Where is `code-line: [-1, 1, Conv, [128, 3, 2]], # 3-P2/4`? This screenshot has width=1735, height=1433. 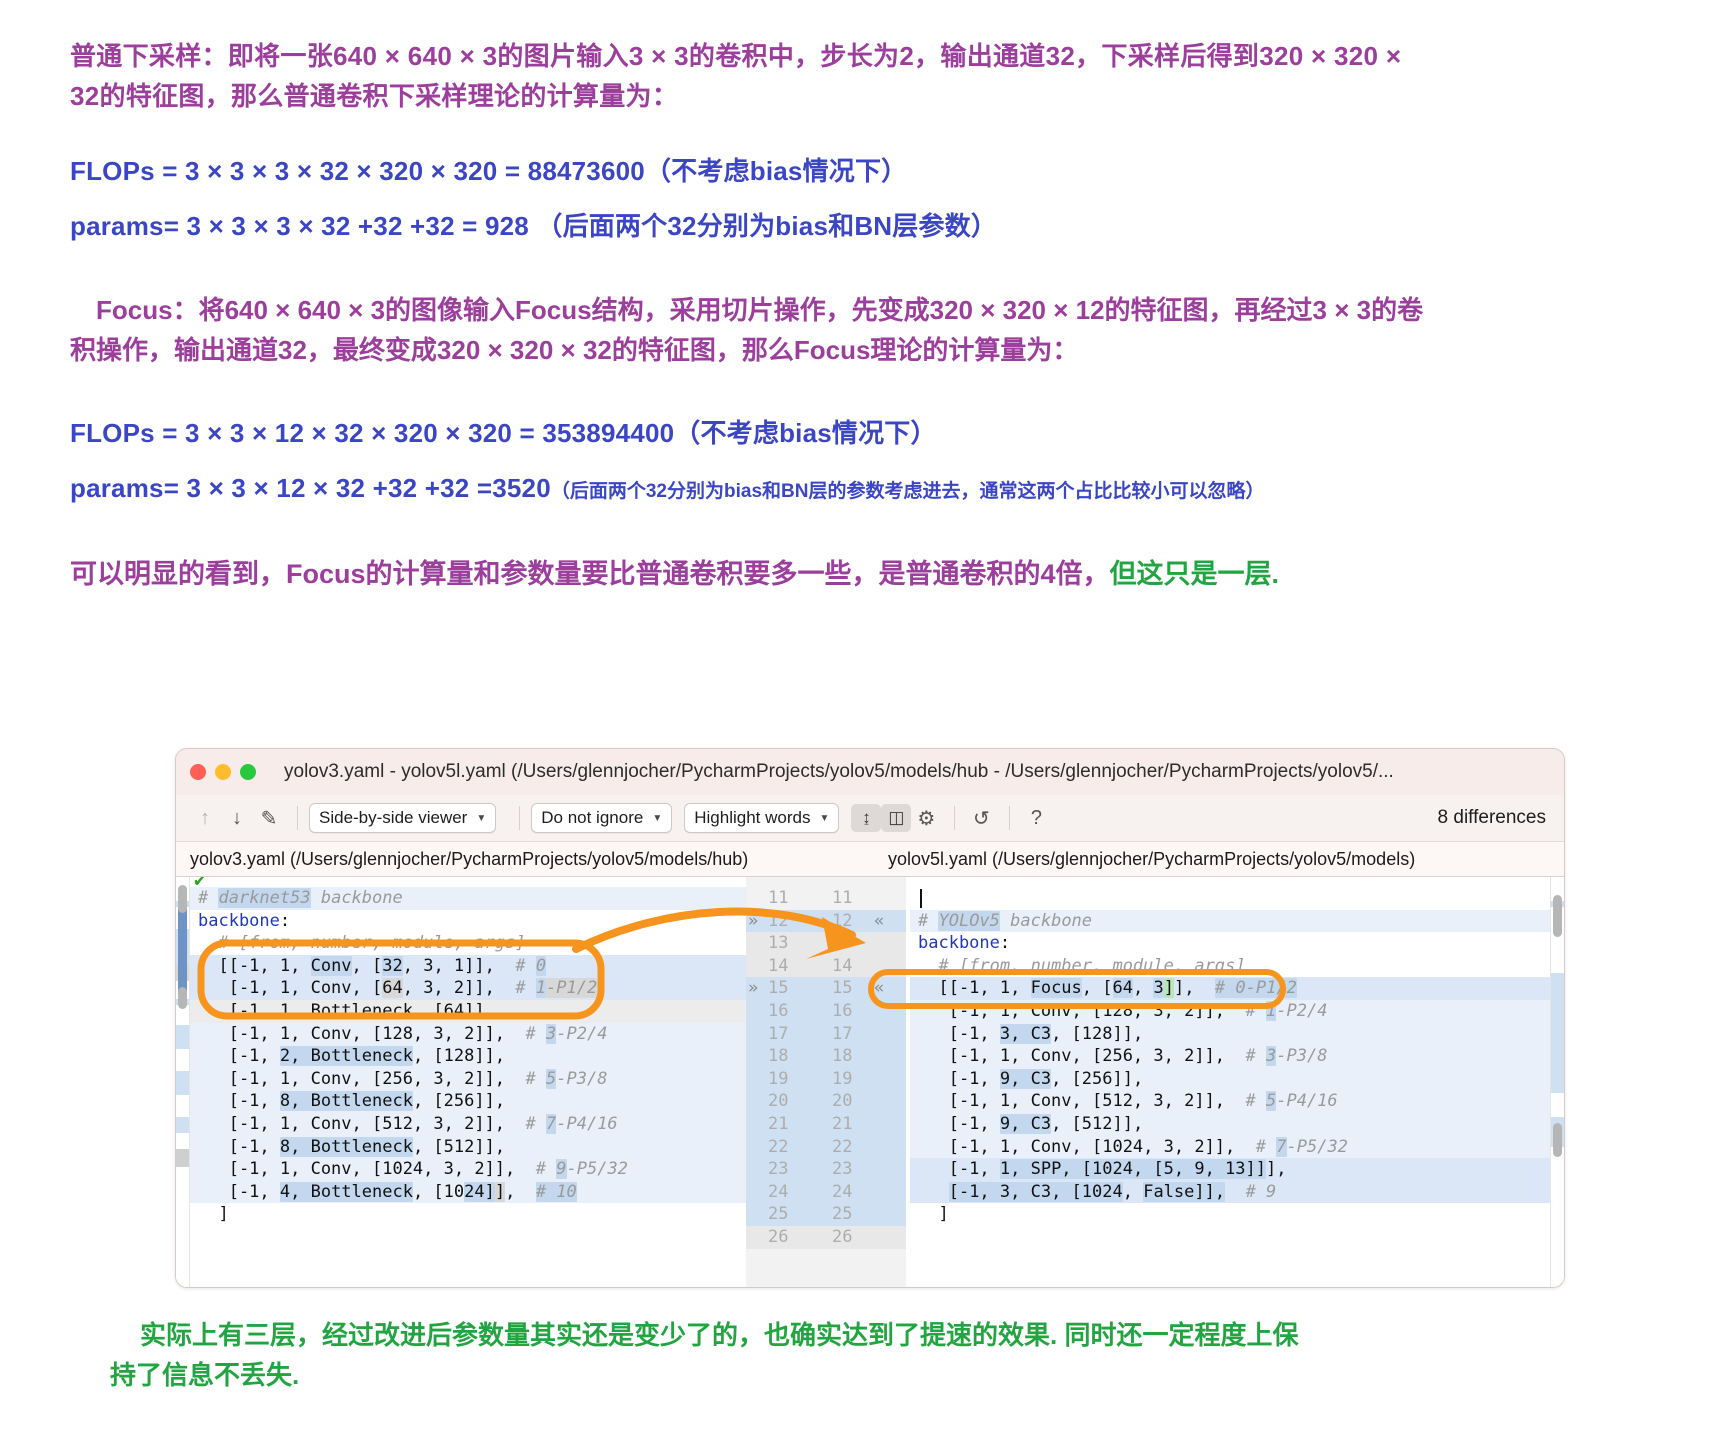 code-line: [-1, 1, Conv, [128, 3, 2]], # 3-P2/4 is located at coordinates (468, 1034).